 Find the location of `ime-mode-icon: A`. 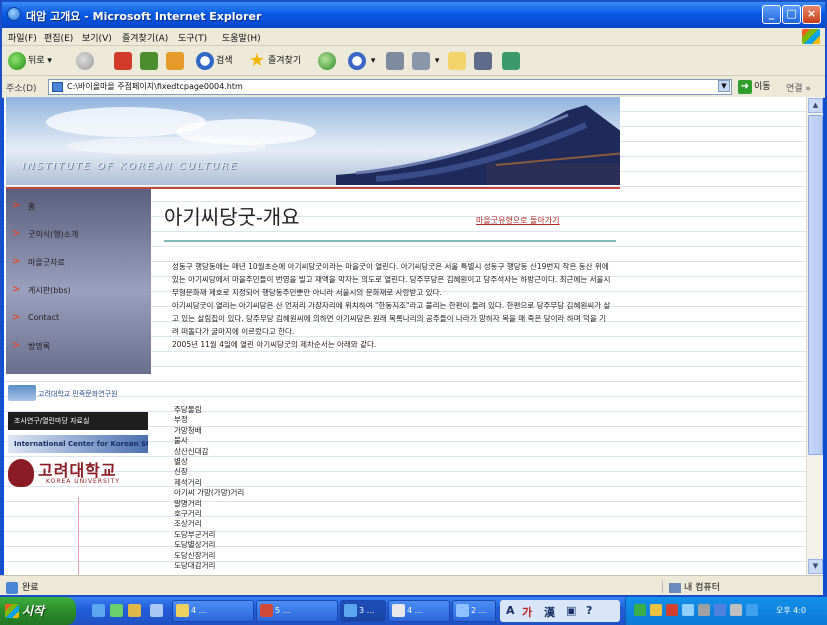

ime-mode-icon: A is located at coordinates (510, 610).